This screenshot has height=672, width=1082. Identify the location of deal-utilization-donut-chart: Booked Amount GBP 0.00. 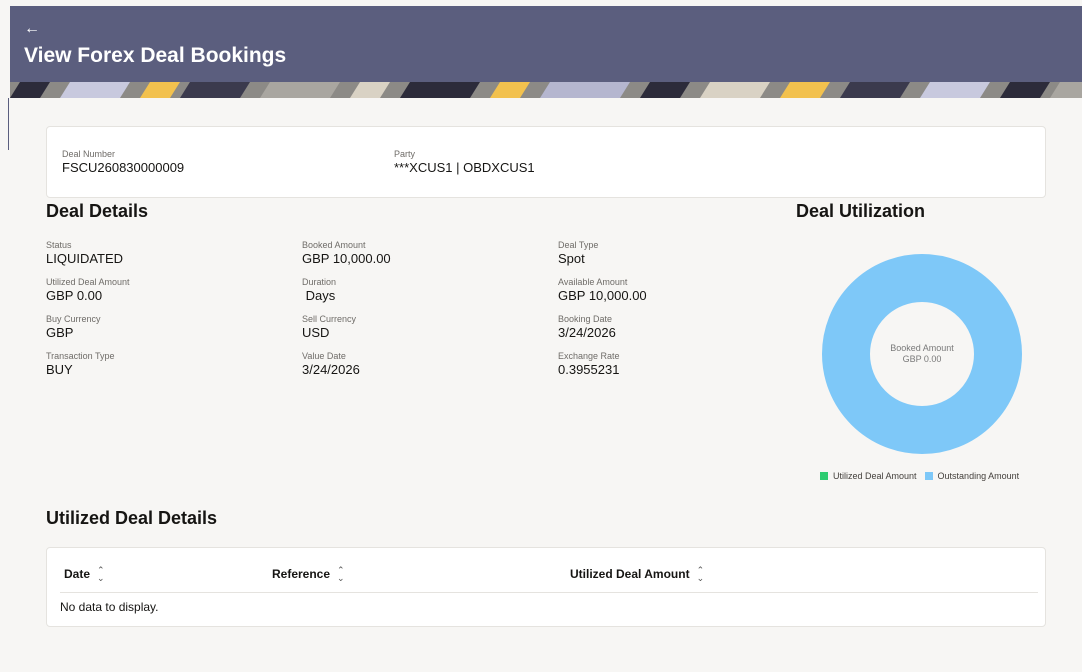
(922, 354).